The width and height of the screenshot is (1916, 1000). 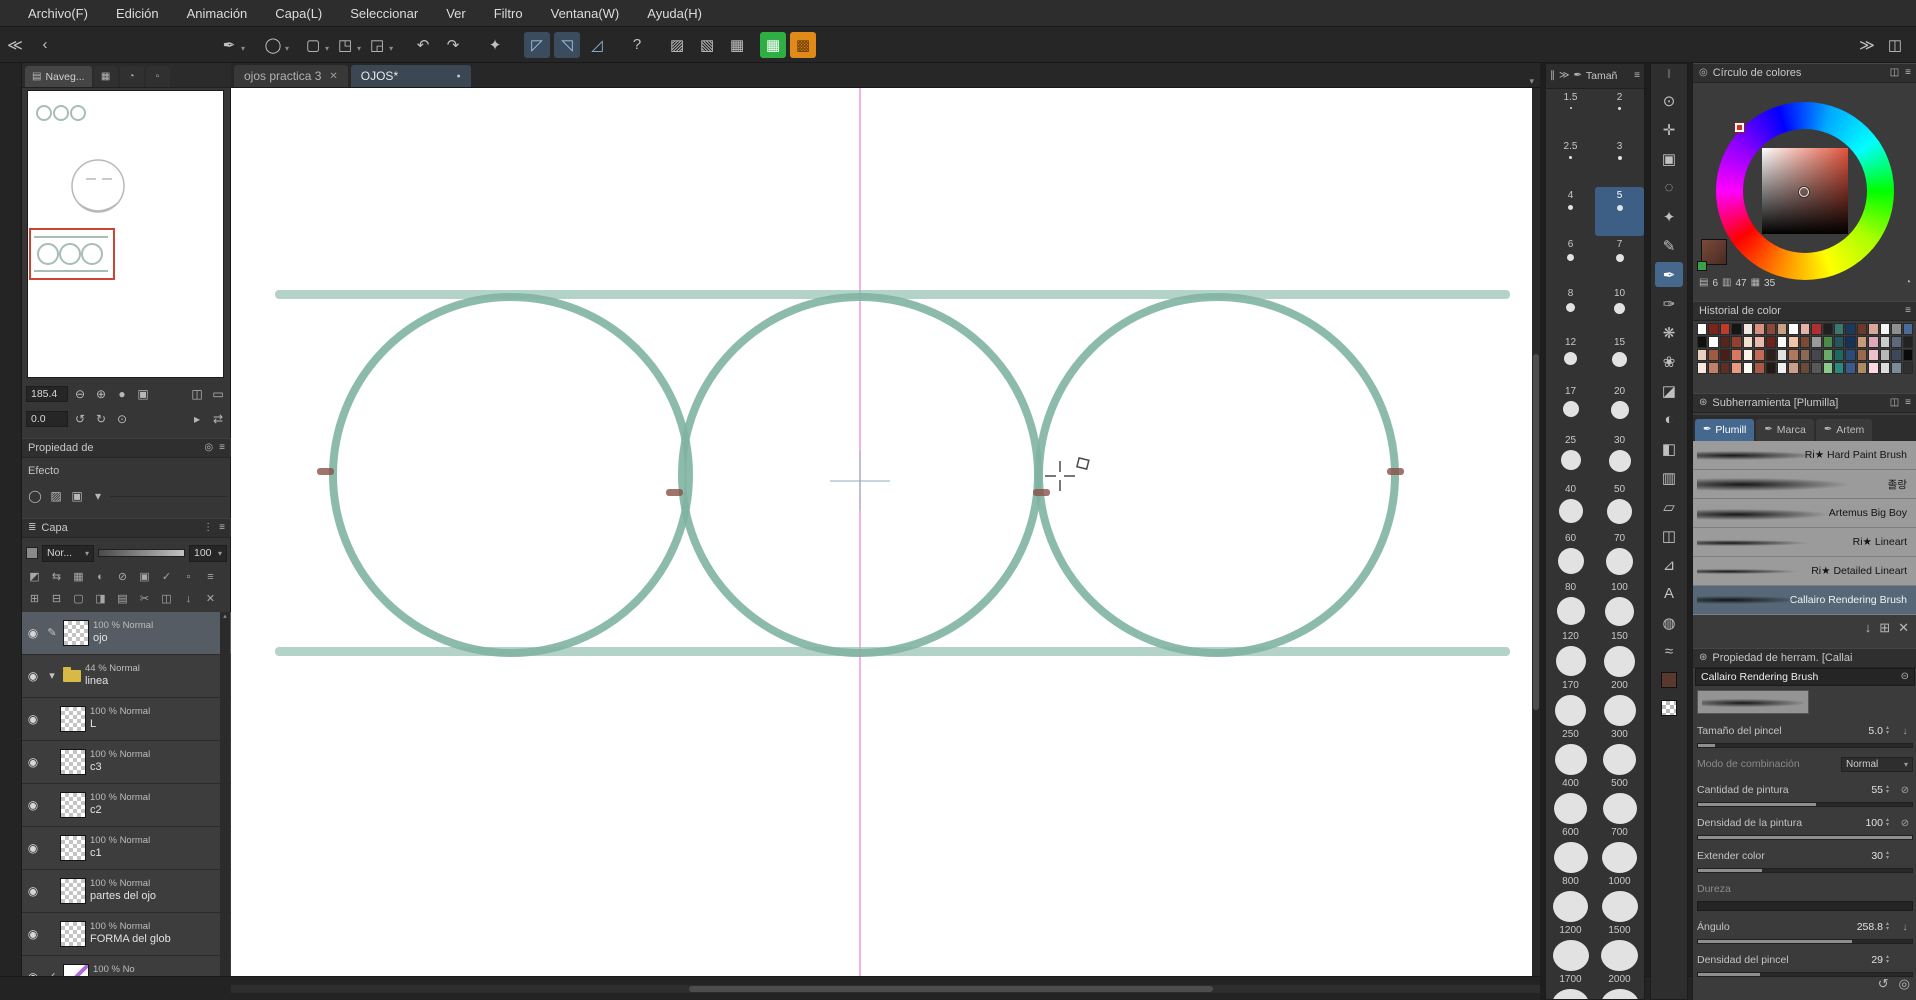 I want to click on tone-effect-icon: ▨, so click(x=56, y=496).